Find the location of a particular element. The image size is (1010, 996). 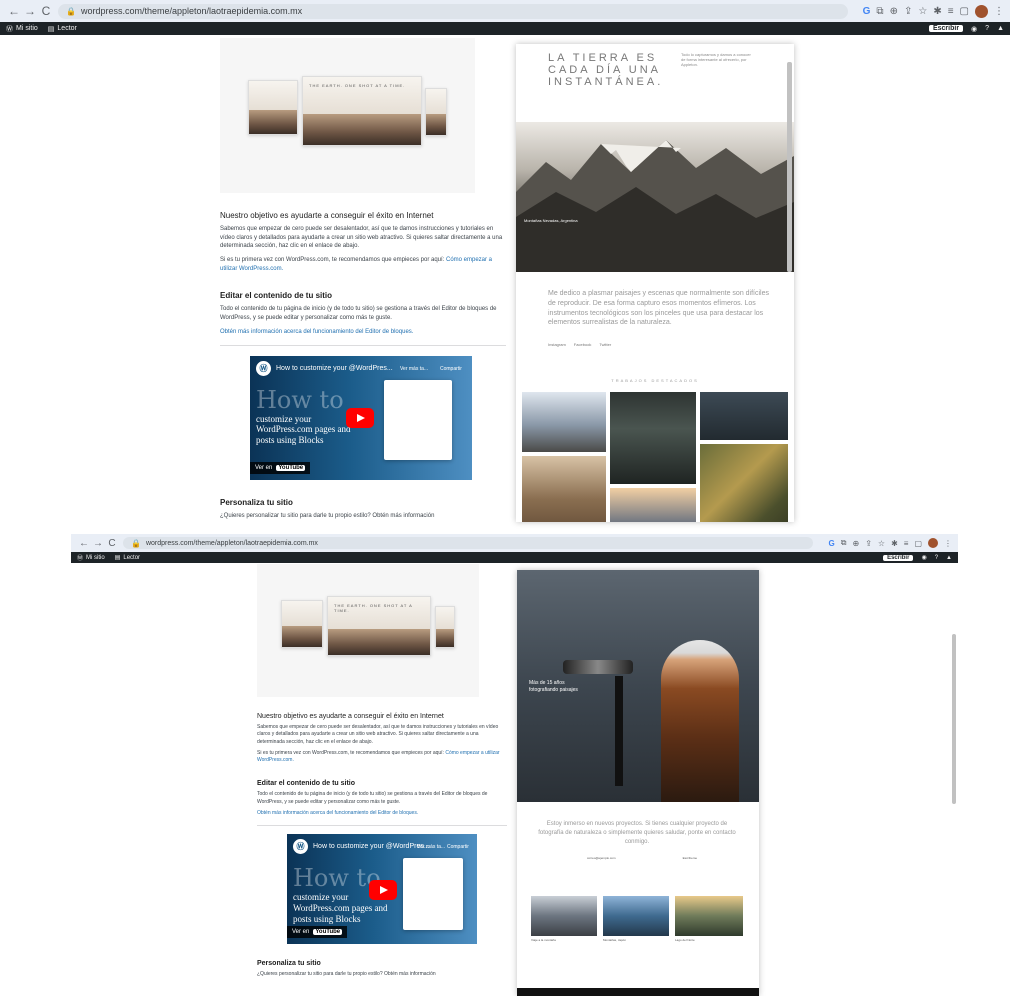

tripod is located at coordinates (619, 731).